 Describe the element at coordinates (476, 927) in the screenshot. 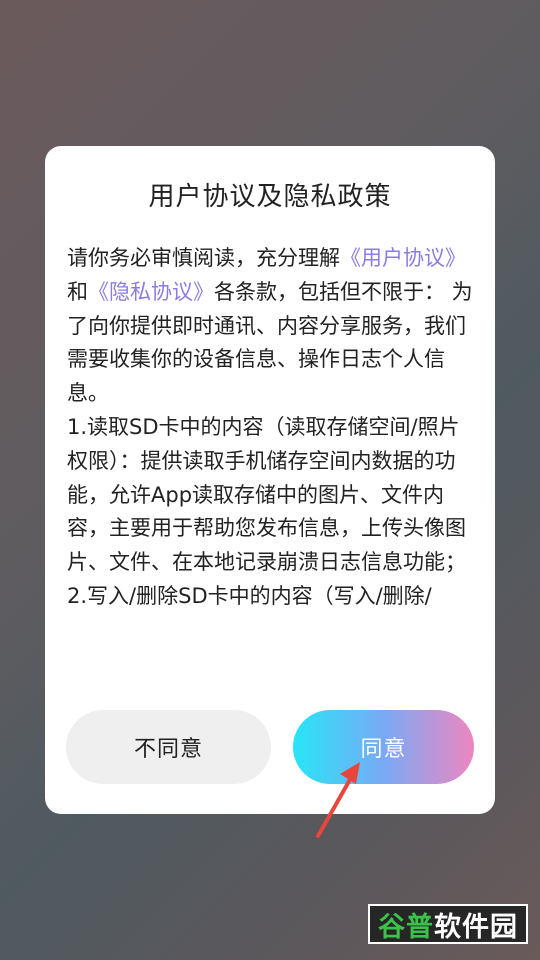

I see `watermark-text-part2: 软件园` at that location.